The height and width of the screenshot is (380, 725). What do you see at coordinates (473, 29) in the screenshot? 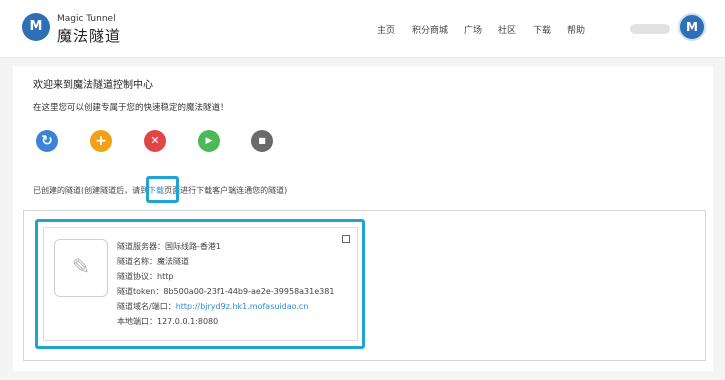
I see `nav-square: 广场` at bounding box center [473, 29].